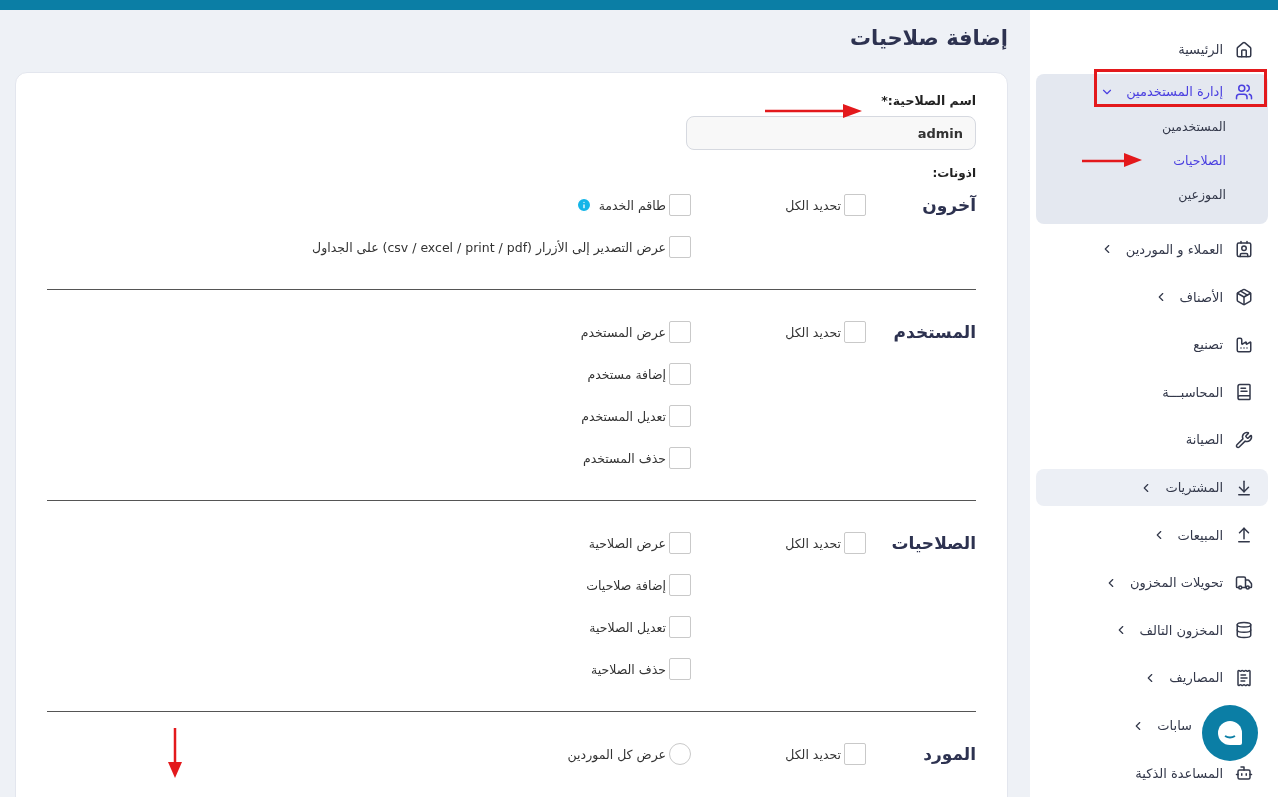 The image size is (1278, 797). What do you see at coordinates (1152, 582) in the screenshot?
I see `sidebar-item: تحويلات المخزون` at bounding box center [1152, 582].